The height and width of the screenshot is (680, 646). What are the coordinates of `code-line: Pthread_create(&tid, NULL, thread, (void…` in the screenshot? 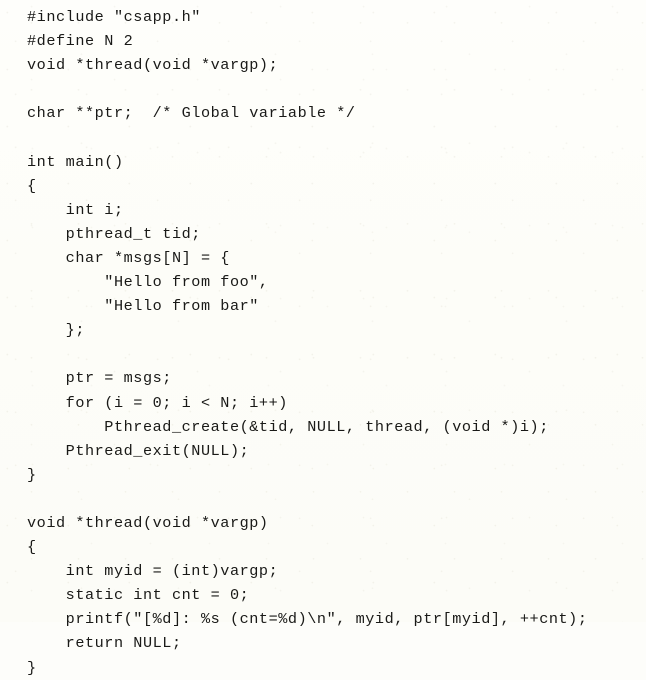 It's located at (288, 426).